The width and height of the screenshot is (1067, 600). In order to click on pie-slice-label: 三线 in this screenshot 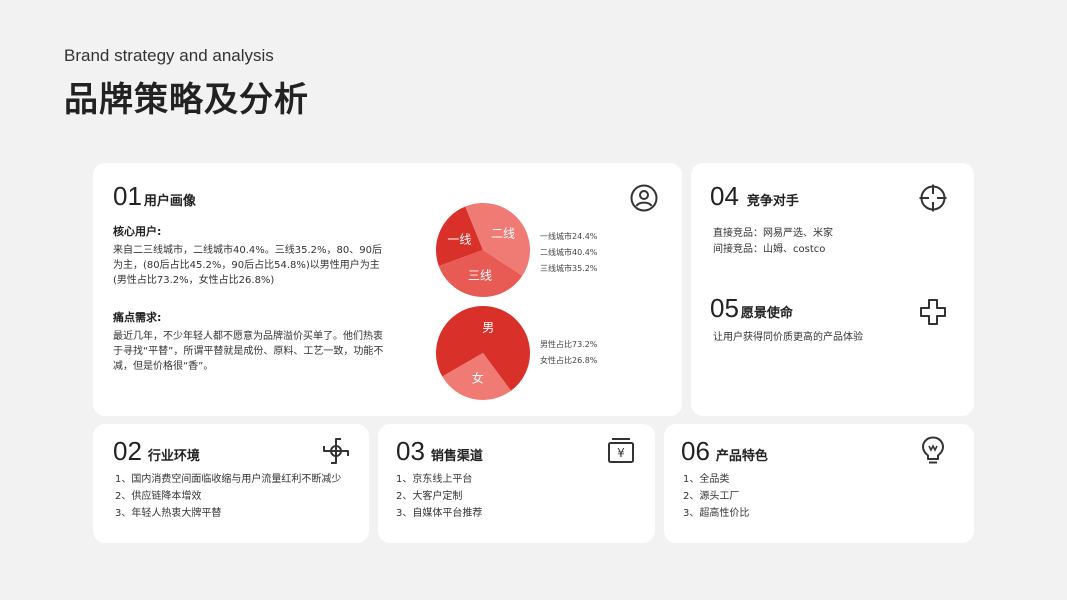, I will do `click(480, 276)`.